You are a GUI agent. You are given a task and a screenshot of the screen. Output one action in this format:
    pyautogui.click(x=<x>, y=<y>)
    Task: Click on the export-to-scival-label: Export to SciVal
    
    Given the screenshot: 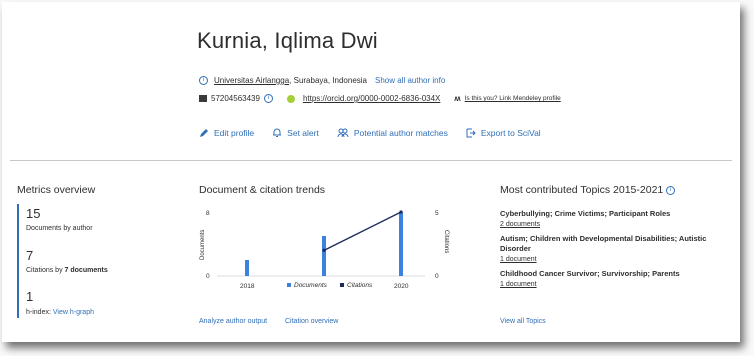 What is the action you would take?
    pyautogui.click(x=510, y=133)
    